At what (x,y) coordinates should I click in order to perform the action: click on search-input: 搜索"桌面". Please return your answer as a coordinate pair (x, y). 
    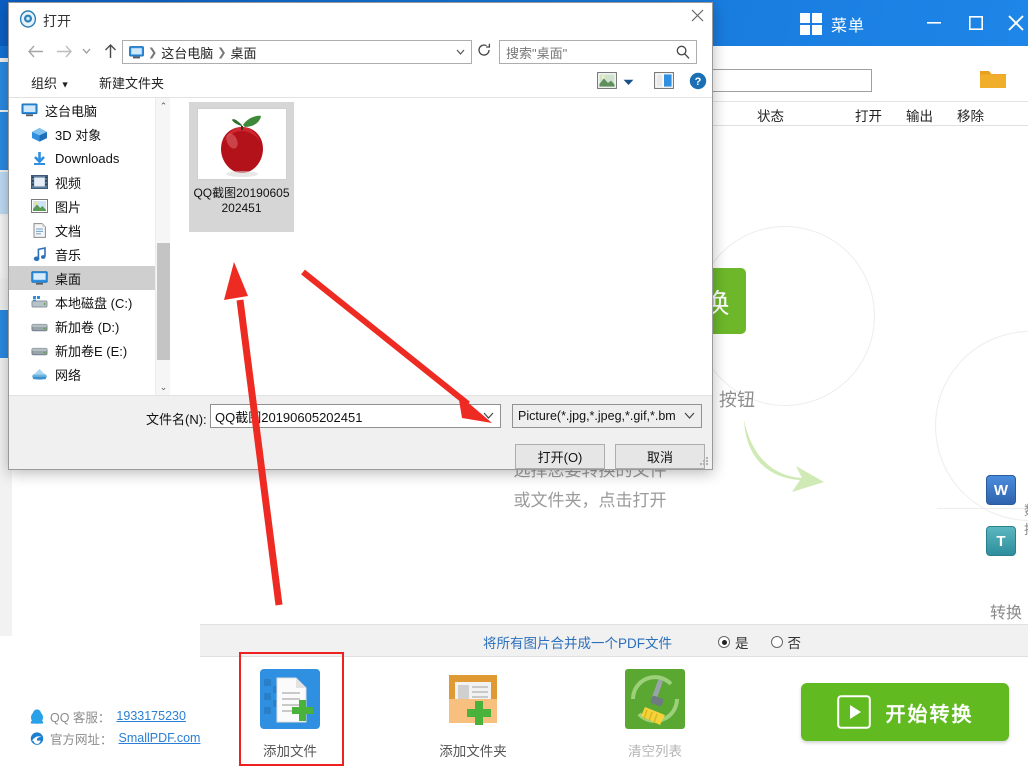
    Looking at the image, I should click on (598, 52).